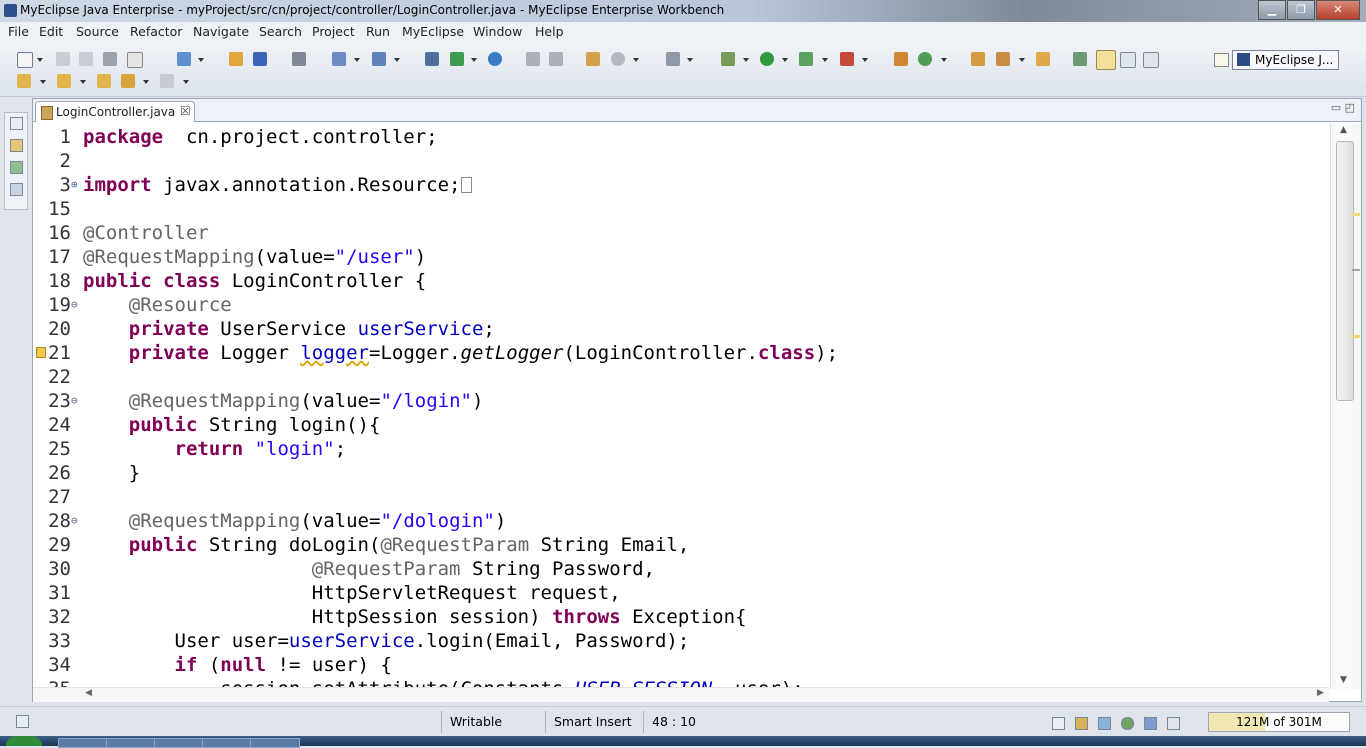 Image resolution: width=1366 pixels, height=748 pixels. I want to click on package-explorer-icon, so click(16, 145).